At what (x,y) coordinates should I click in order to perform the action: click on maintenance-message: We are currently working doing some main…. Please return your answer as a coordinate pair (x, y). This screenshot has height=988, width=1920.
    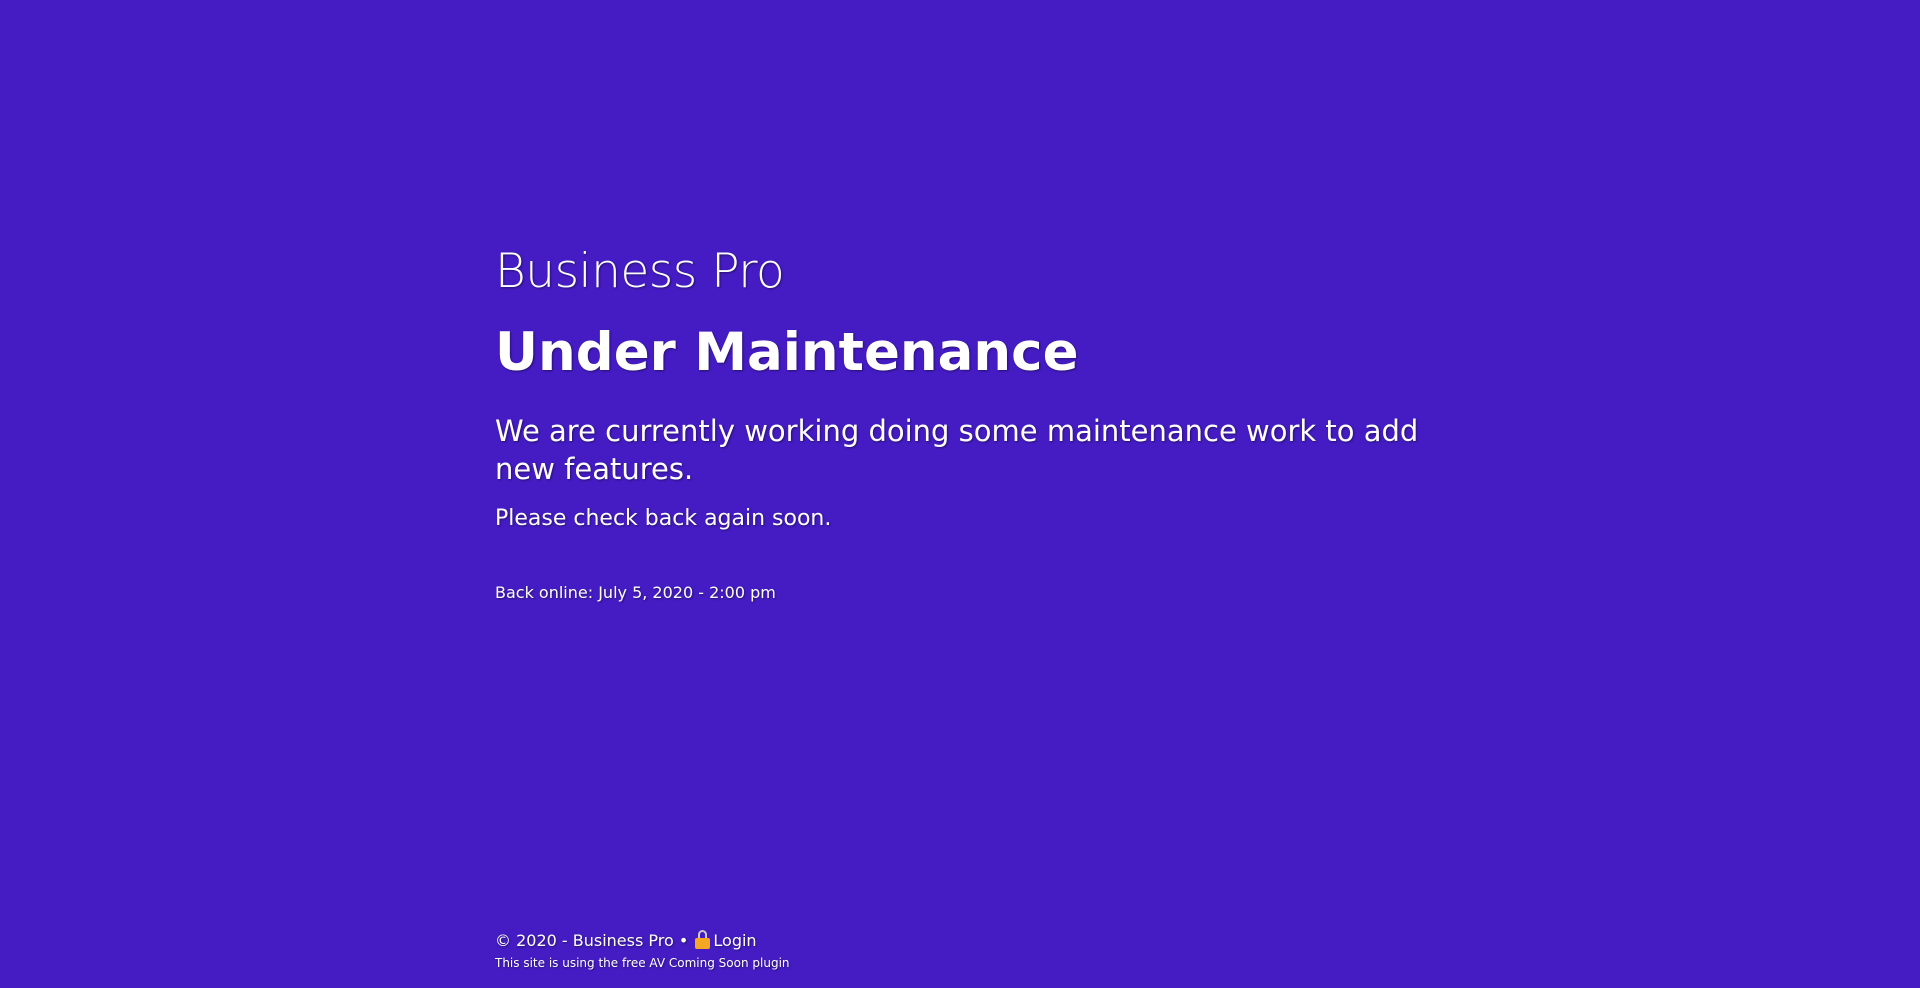
    Looking at the image, I should click on (957, 450).